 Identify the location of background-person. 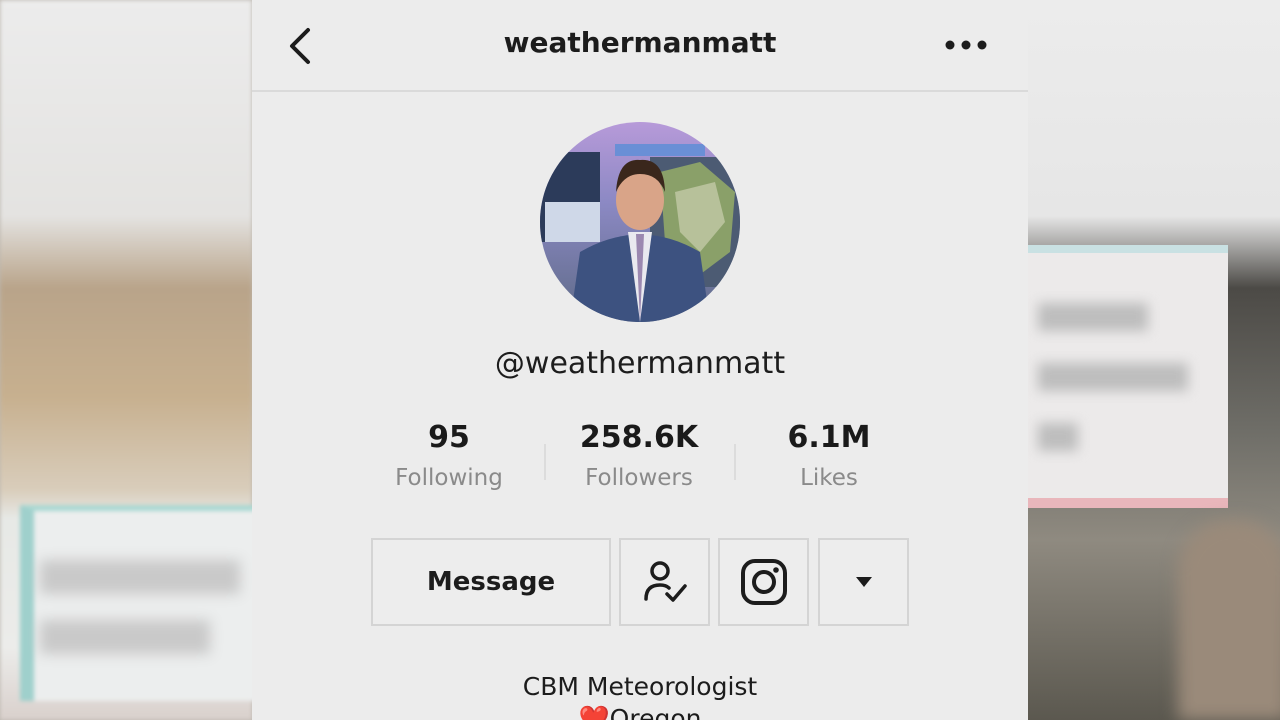
(1229, 620).